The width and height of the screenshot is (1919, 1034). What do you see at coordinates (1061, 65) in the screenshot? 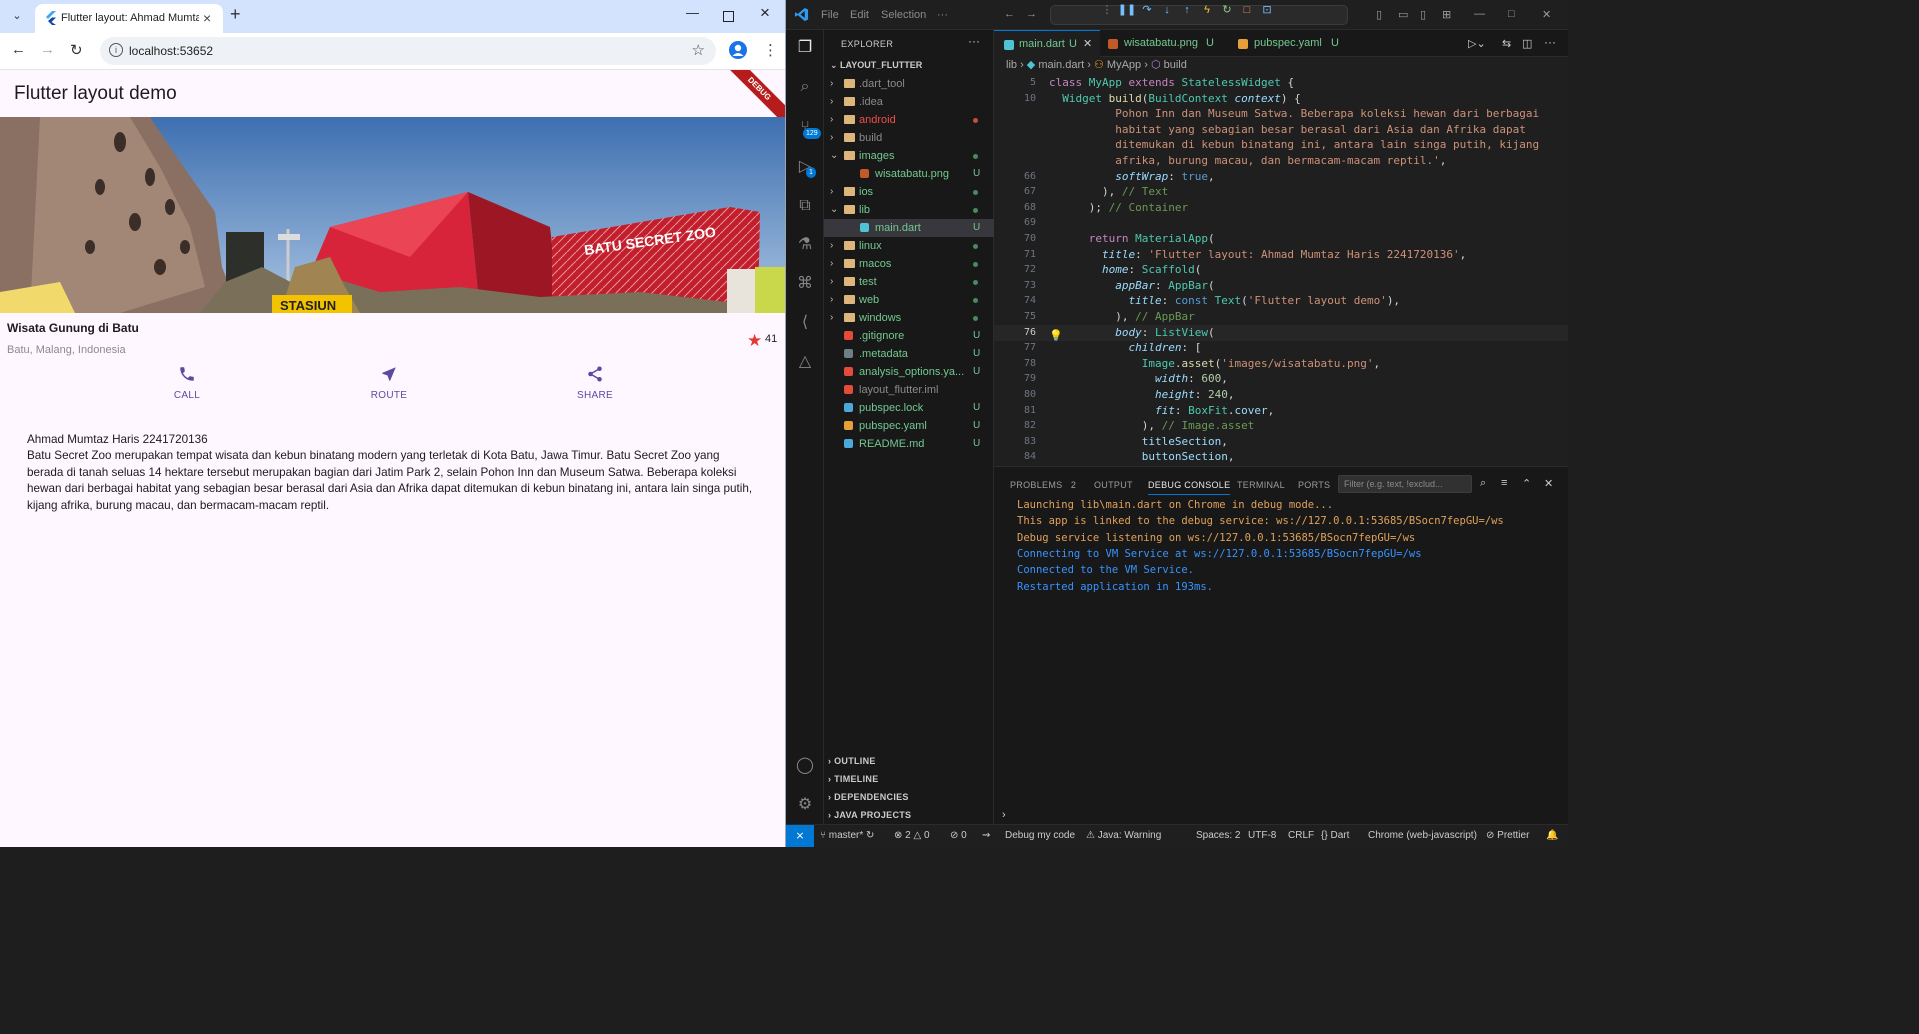
I see `breadcrumb-item: main.dart` at bounding box center [1061, 65].